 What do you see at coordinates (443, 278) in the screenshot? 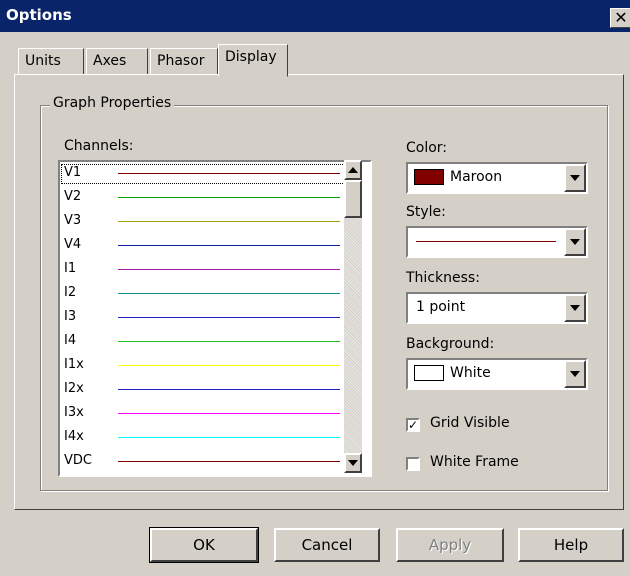
I see `thickness-label: Thickness:` at bounding box center [443, 278].